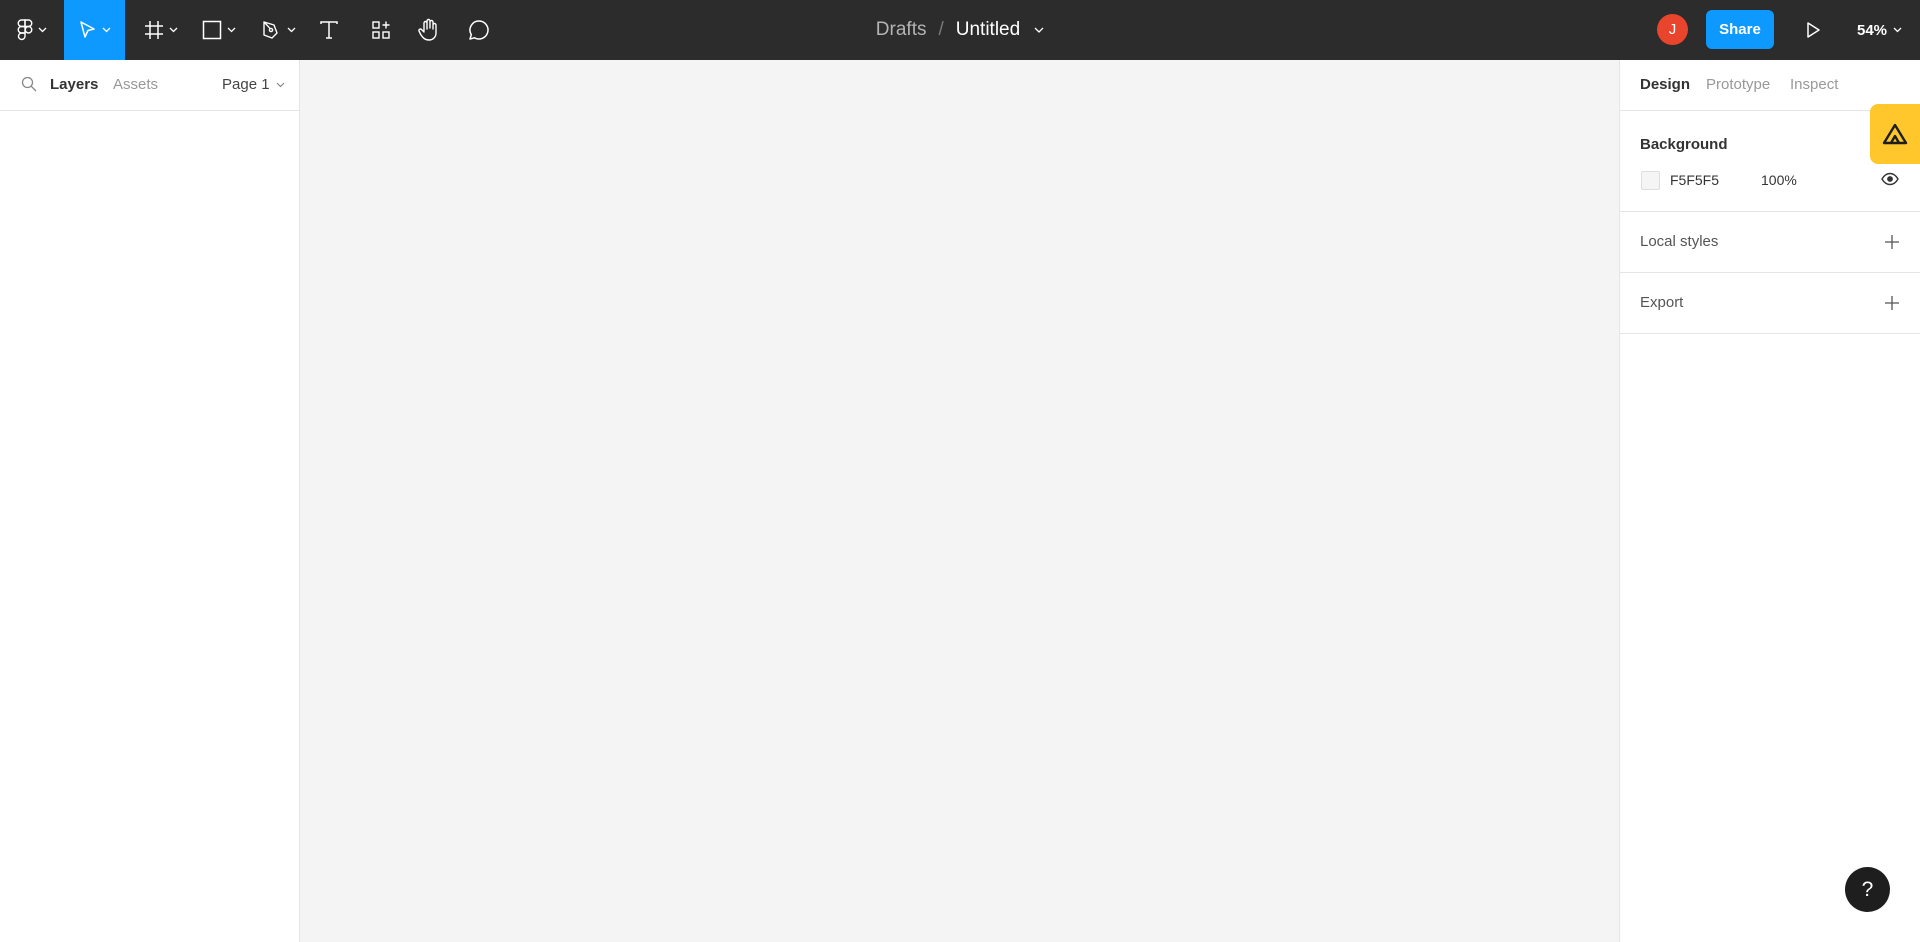 The width and height of the screenshot is (1920, 942). I want to click on layers-panel-header: Layers Assets Page 1, so click(149, 85).